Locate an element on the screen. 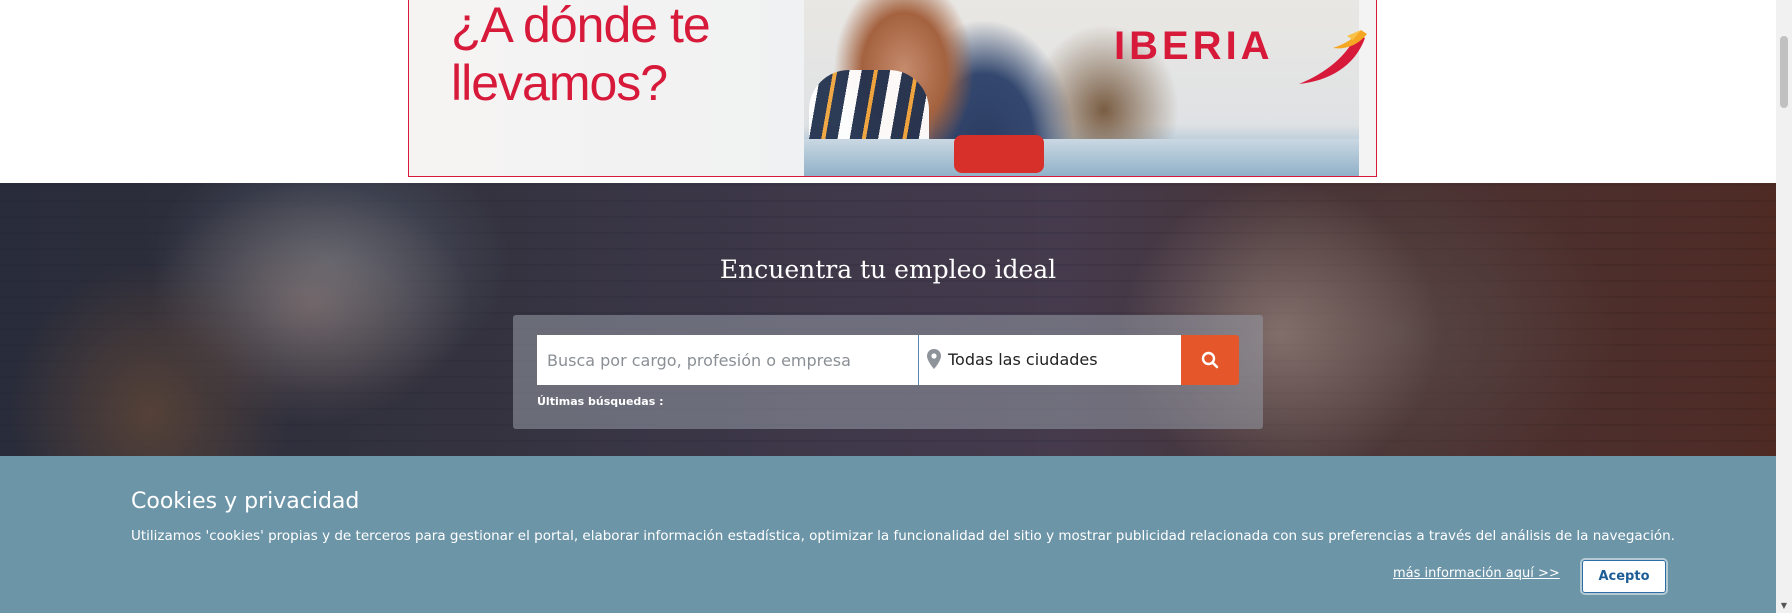 Image resolution: width=1792 pixels, height=613 pixels. scrollbar-thumb is located at coordinates (1784, 72).